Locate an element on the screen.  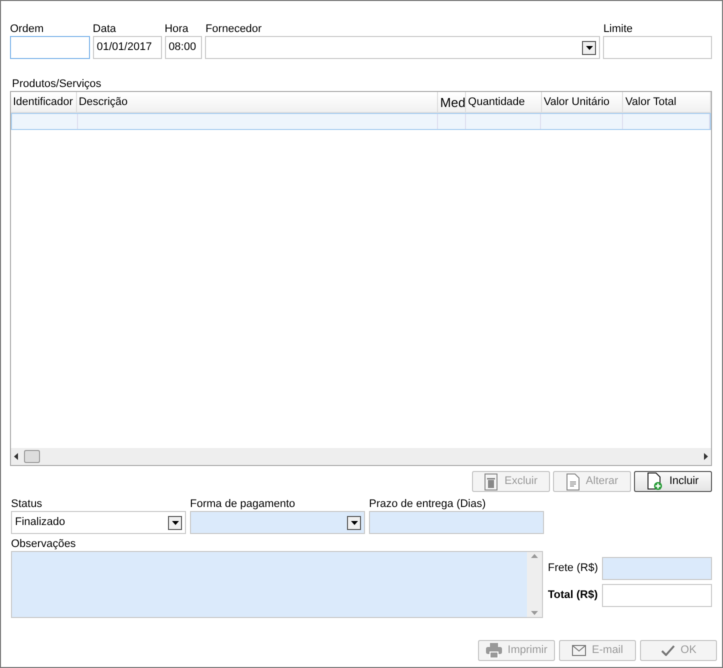
field-label: Data is located at coordinates (105, 29).